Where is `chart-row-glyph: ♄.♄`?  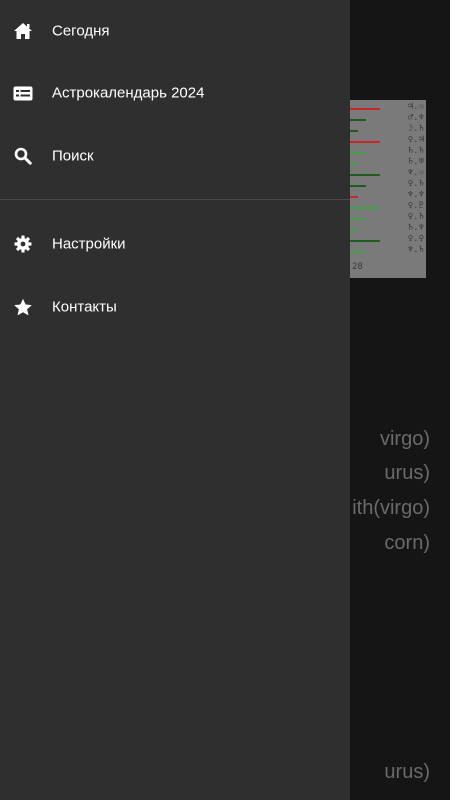
chart-row-glyph: ♄.♄ is located at coordinates (415, 151).